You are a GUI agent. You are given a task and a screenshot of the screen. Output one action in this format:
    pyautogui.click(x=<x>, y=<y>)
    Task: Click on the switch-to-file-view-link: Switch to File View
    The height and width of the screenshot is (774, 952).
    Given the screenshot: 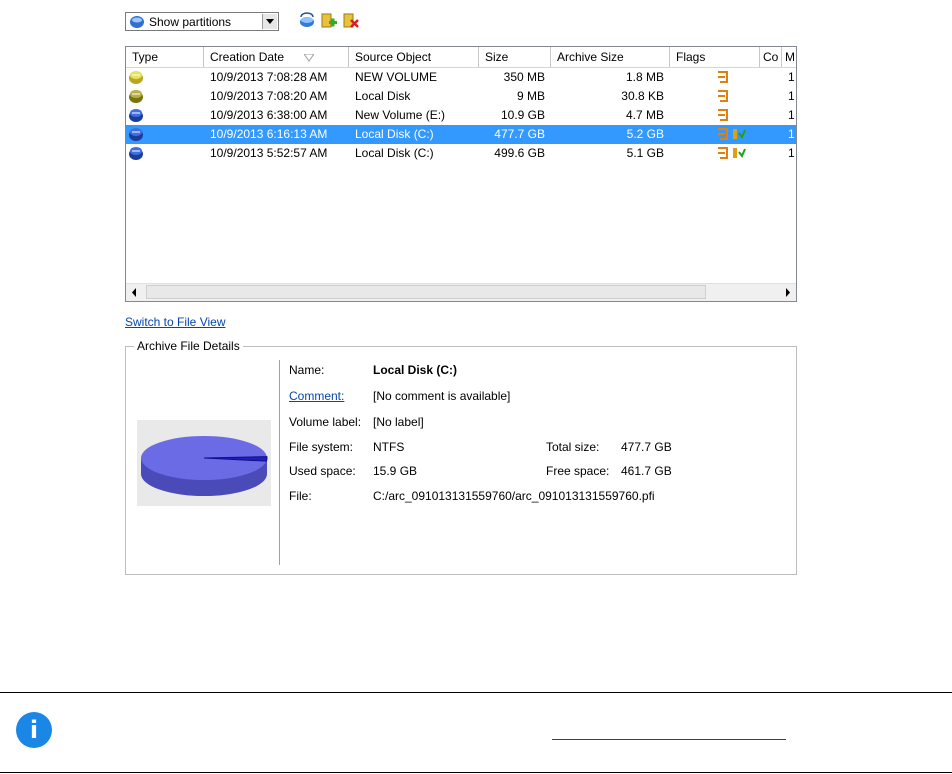 What is the action you would take?
    pyautogui.click(x=175, y=322)
    